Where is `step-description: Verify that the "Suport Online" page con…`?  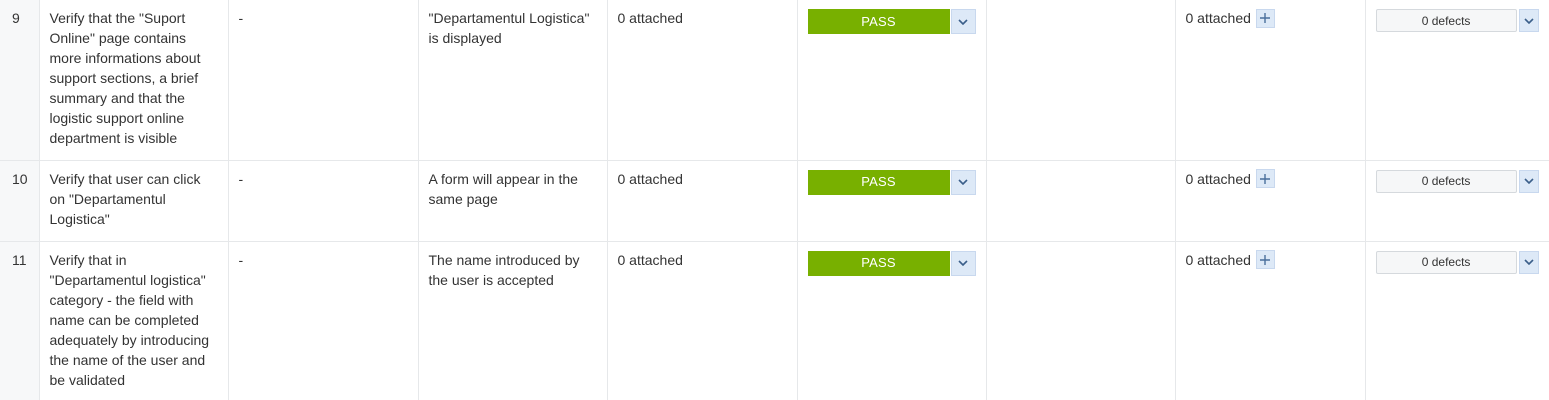
step-description: Verify that the "Suport Online" page con… is located at coordinates (134, 80).